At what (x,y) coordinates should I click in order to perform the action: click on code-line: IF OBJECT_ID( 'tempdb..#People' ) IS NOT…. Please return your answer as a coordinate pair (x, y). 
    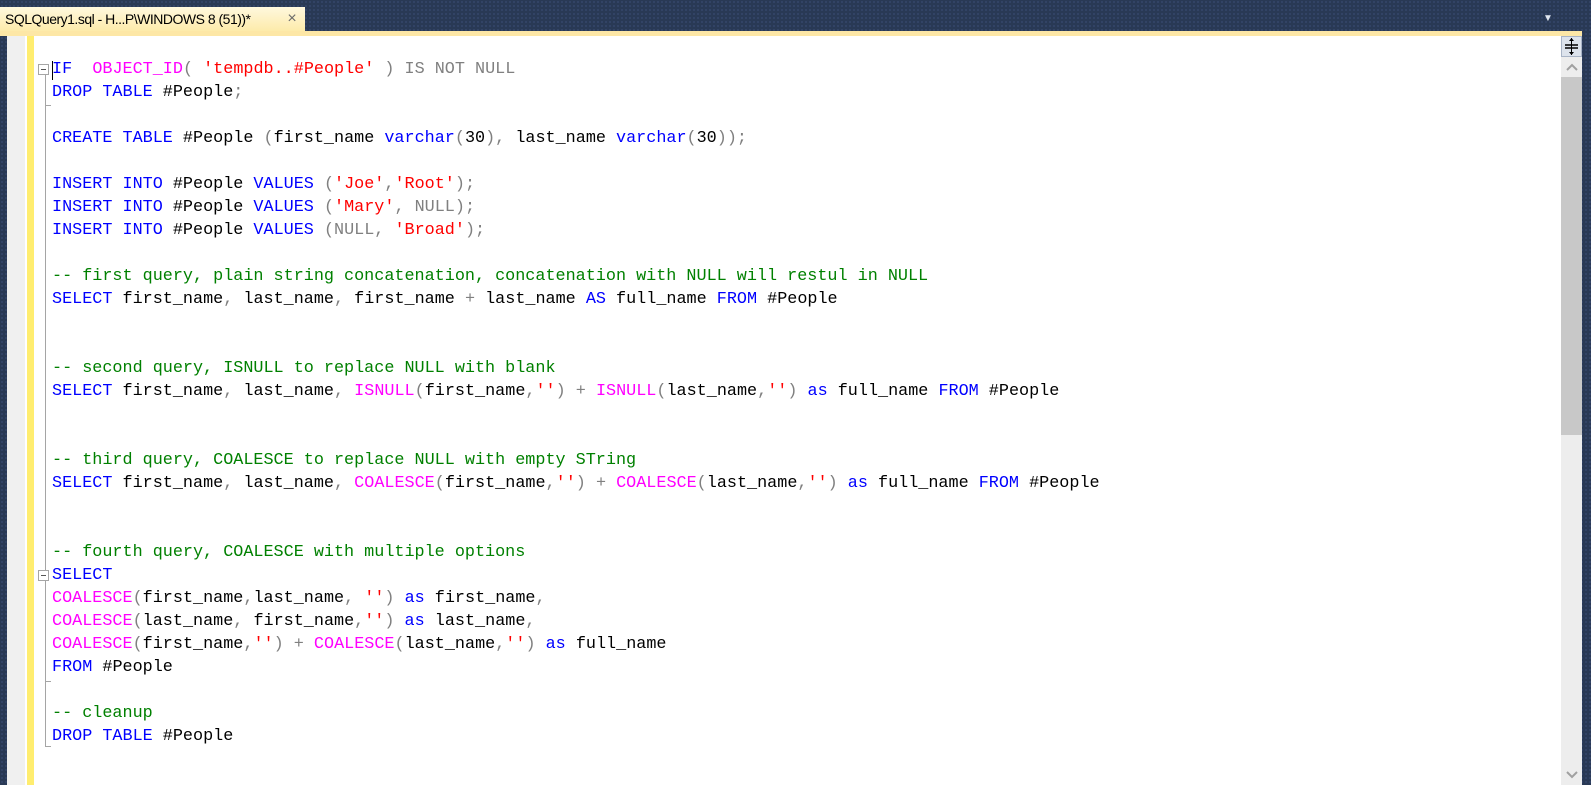
    Looking at the image, I should click on (576, 69).